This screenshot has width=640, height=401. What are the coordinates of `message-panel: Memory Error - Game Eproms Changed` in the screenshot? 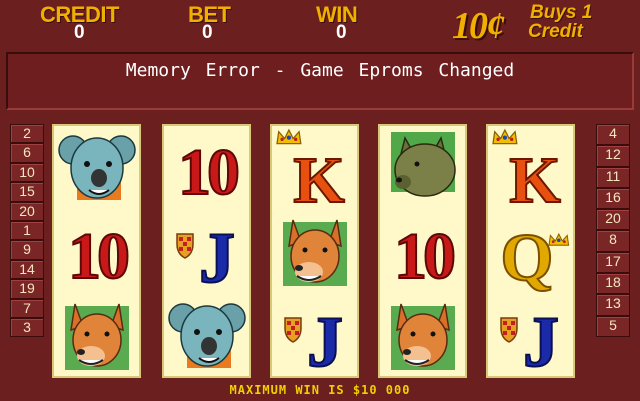 It's located at (320, 81).